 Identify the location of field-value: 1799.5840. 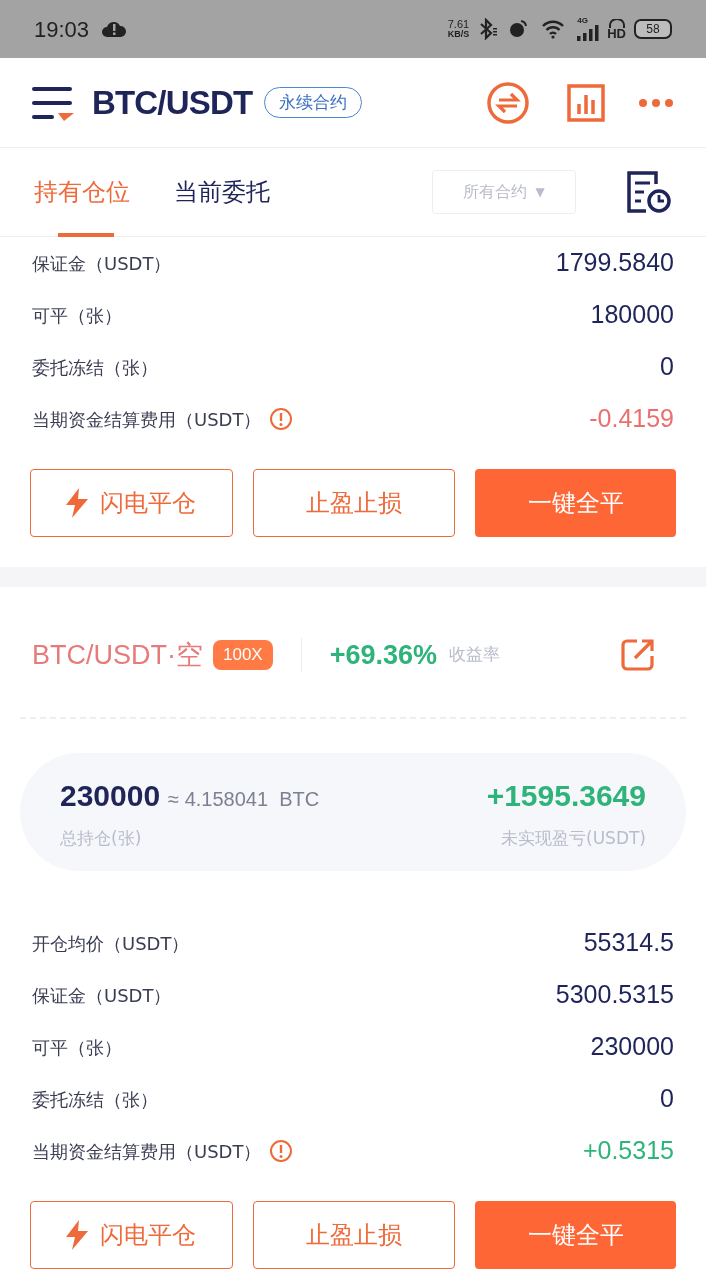
(614, 263).